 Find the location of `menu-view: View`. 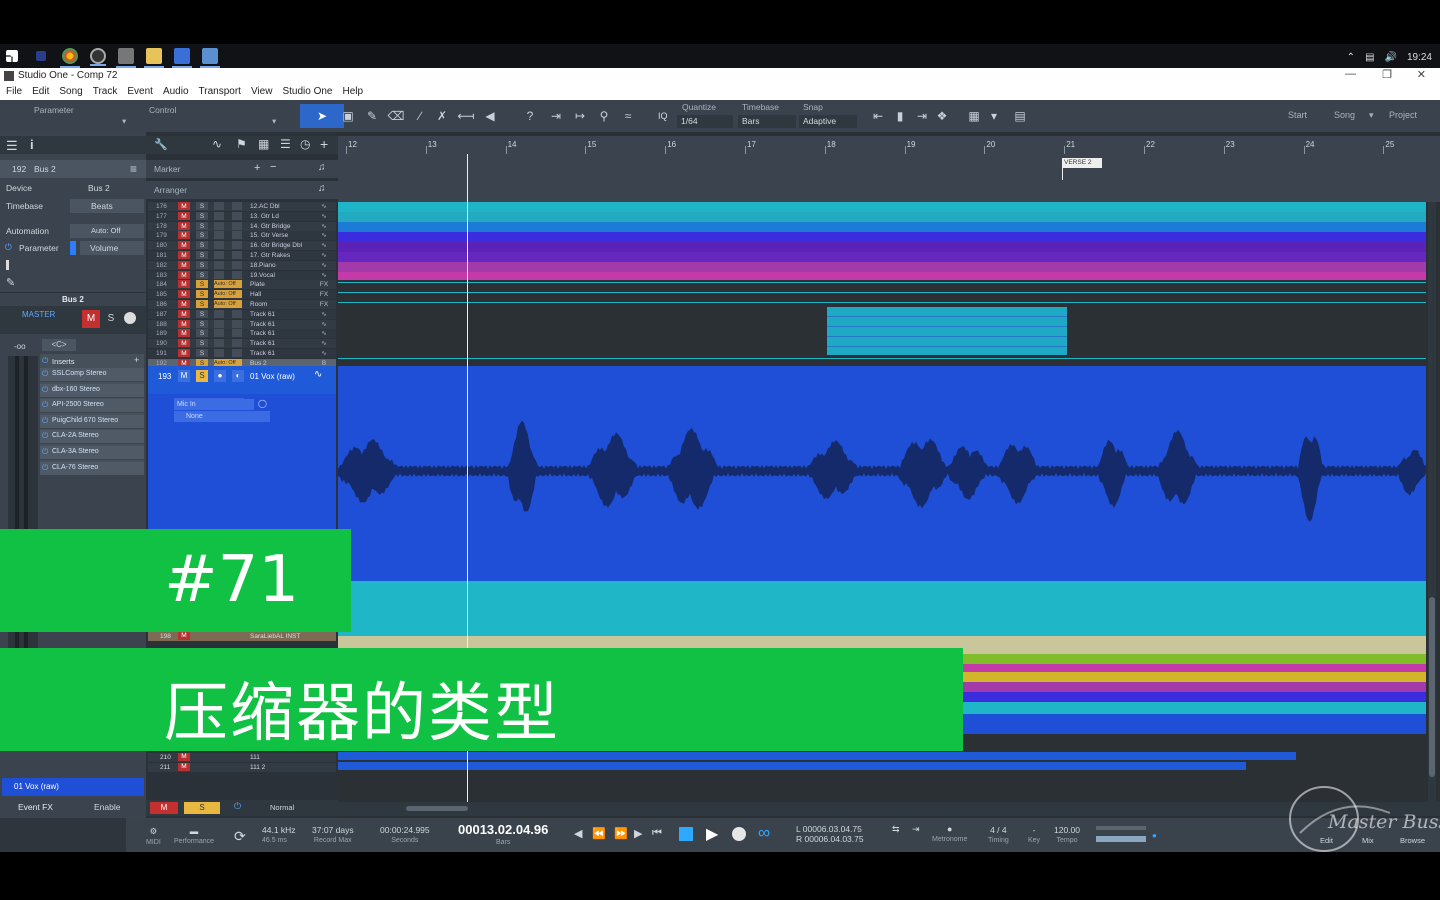

menu-view: View is located at coordinates (262, 92).